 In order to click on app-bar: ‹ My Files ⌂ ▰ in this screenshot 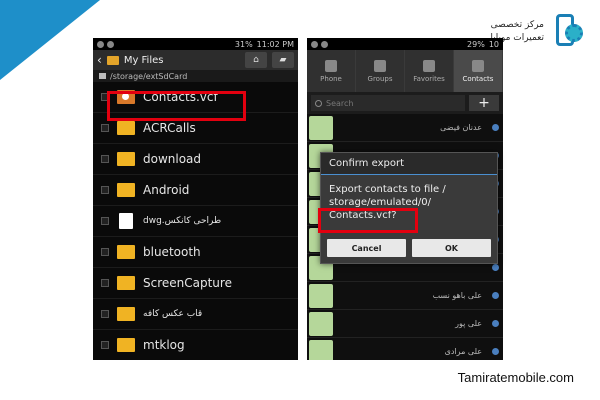, I will do `click(195, 60)`.